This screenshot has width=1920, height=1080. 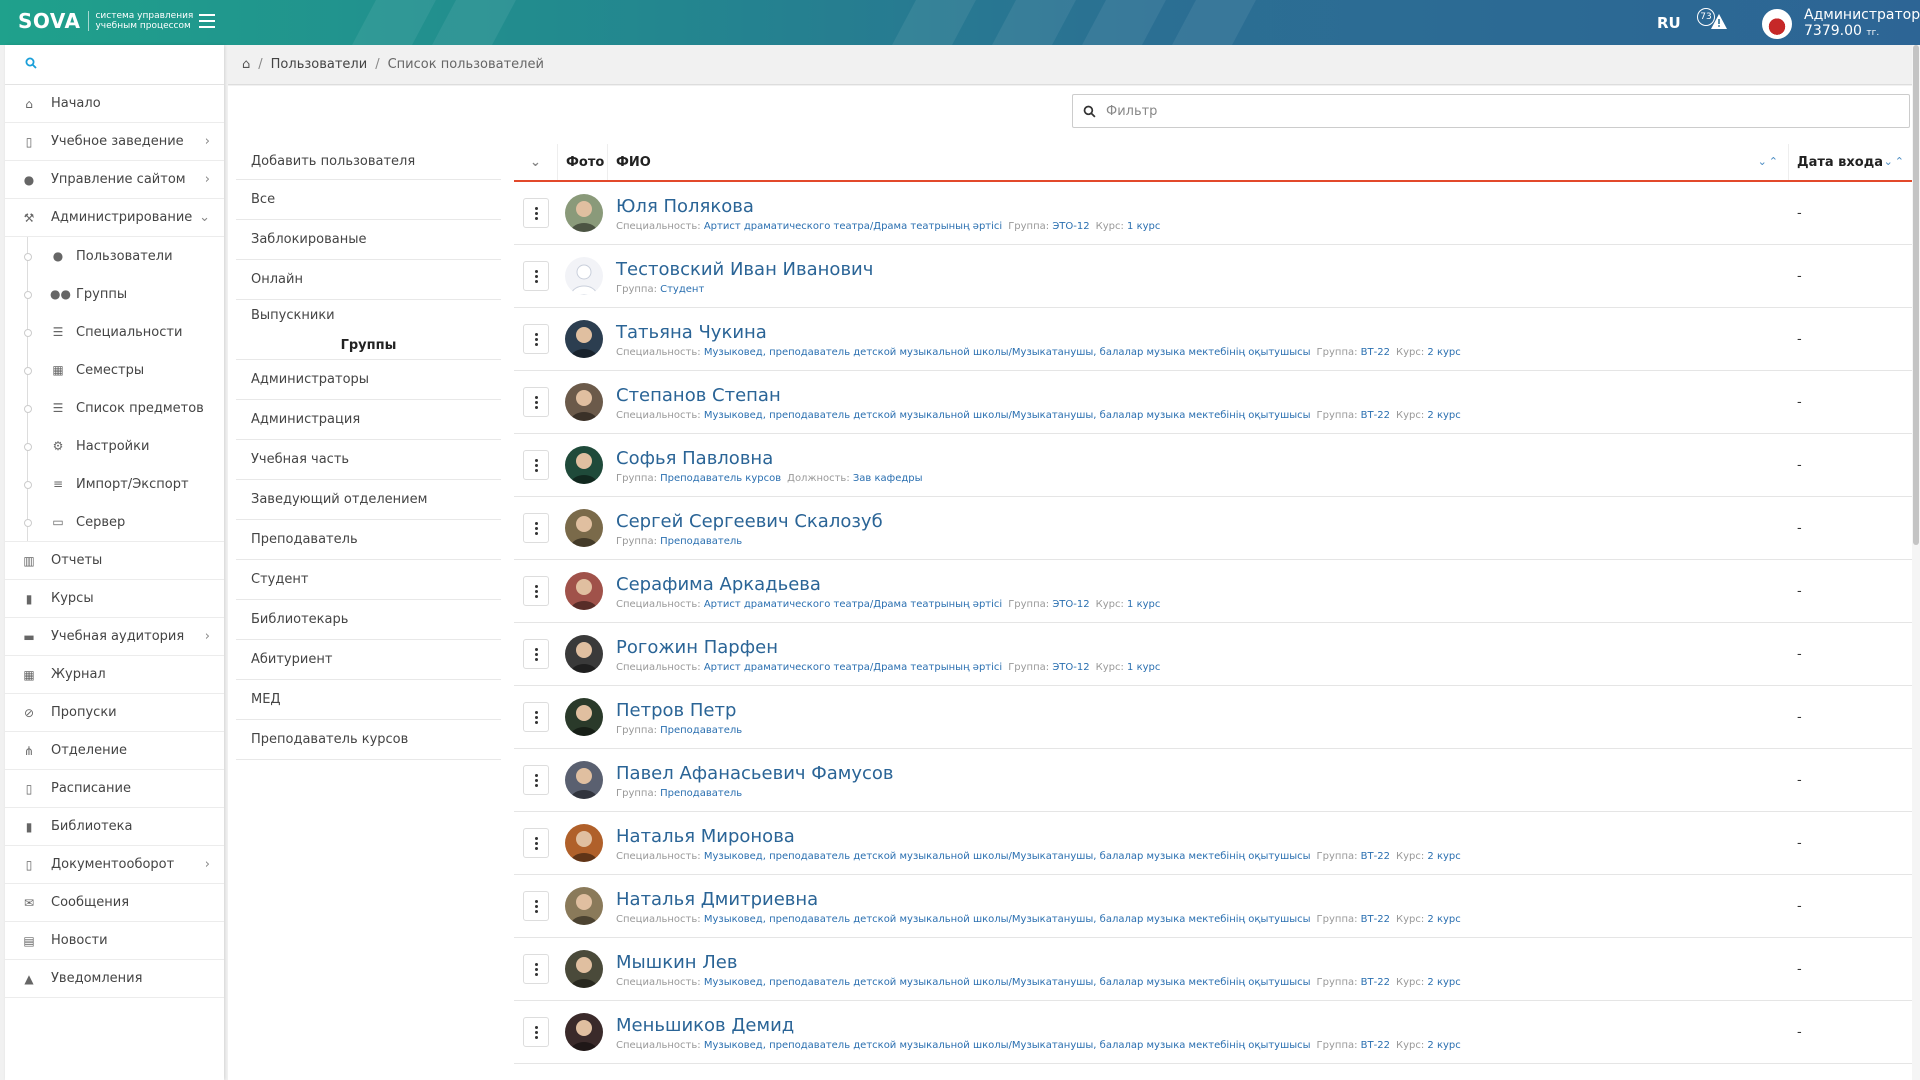 I want to click on sidebar-item: ▤ Новости, so click(x=114, y=941).